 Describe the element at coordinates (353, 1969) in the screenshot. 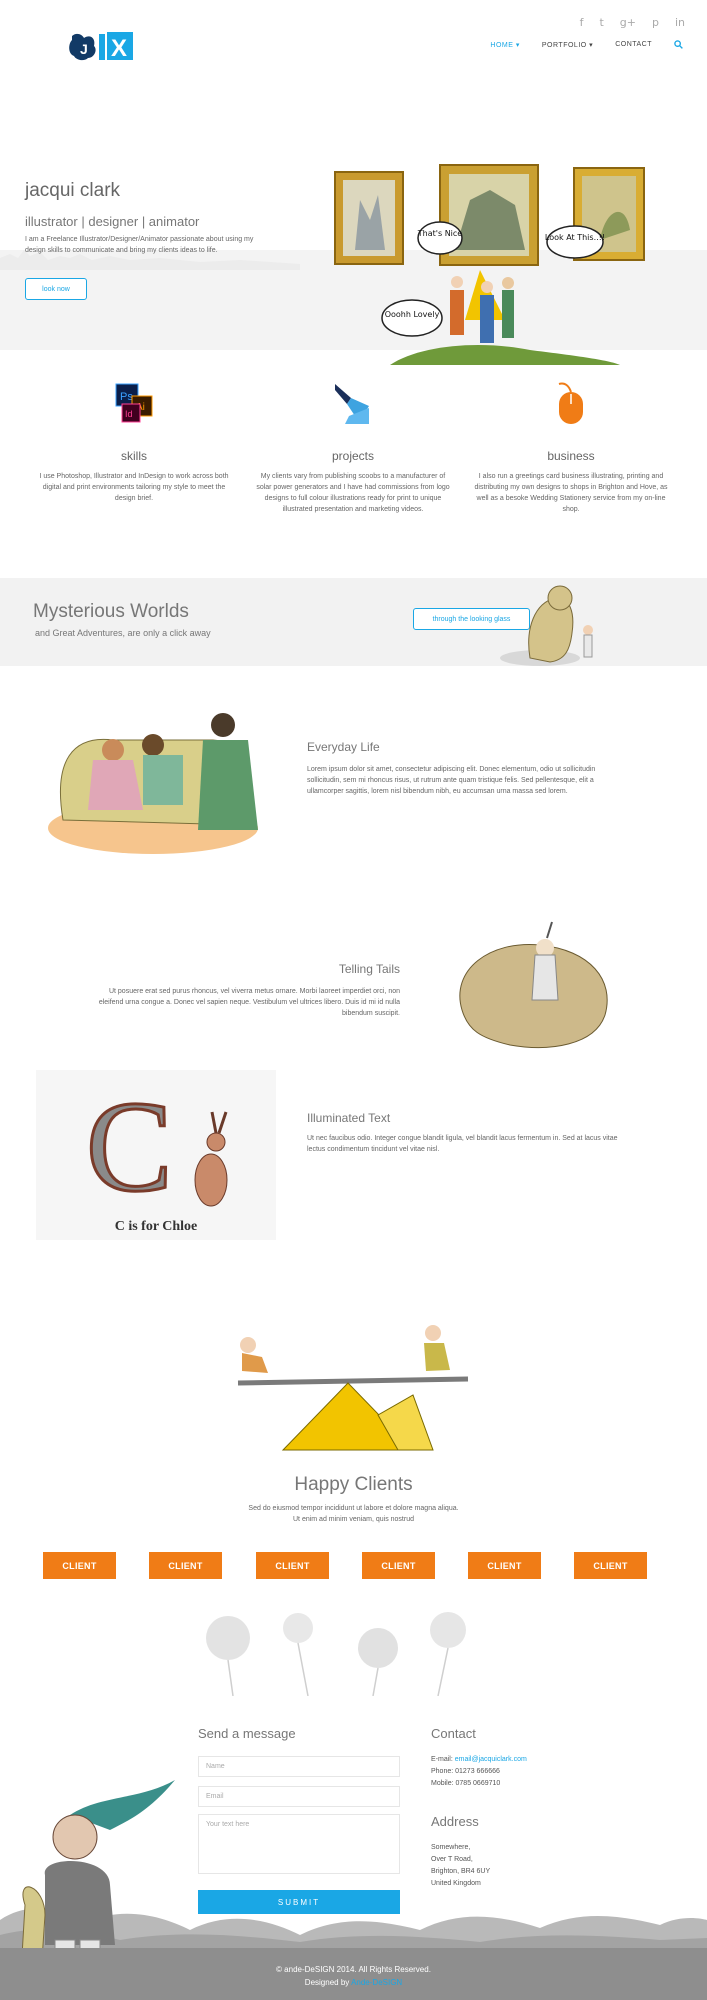

I see `copyright: © ande-DeSIGN 2014. All Rights Reserved.` at that location.